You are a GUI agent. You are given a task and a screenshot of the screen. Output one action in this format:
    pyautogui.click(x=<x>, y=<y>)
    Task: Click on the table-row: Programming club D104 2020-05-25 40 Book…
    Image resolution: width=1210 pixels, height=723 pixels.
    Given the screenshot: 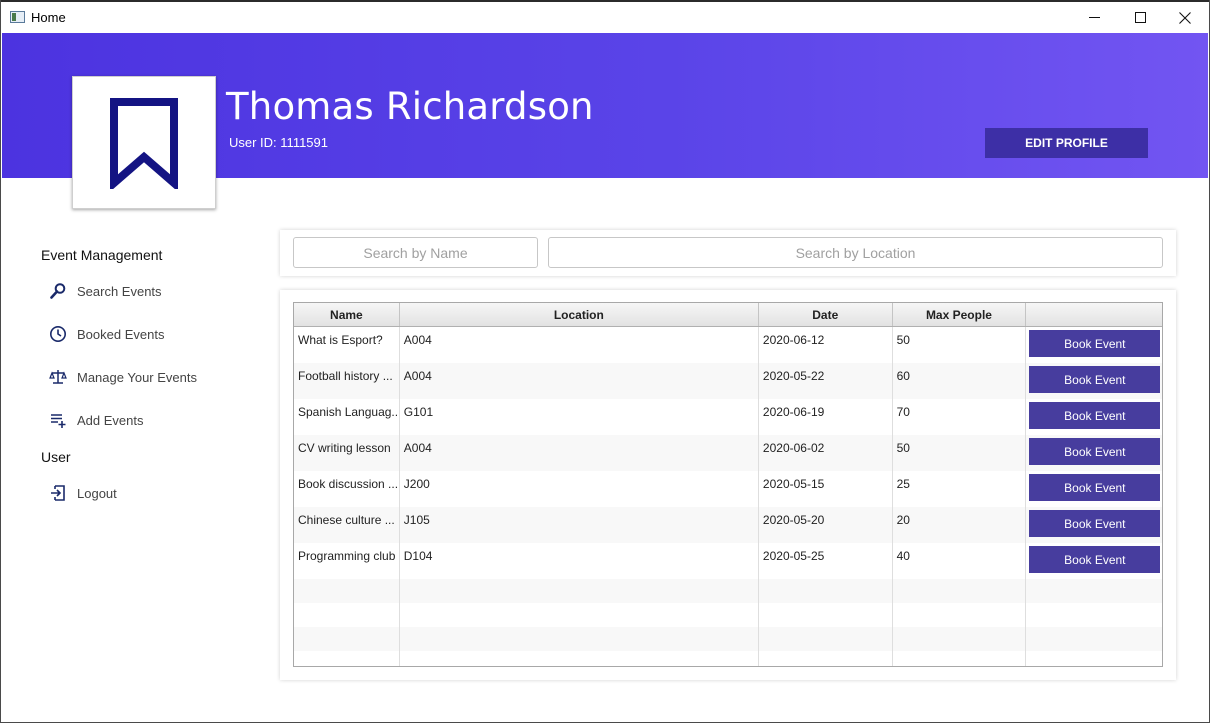 What is the action you would take?
    pyautogui.click(x=728, y=561)
    